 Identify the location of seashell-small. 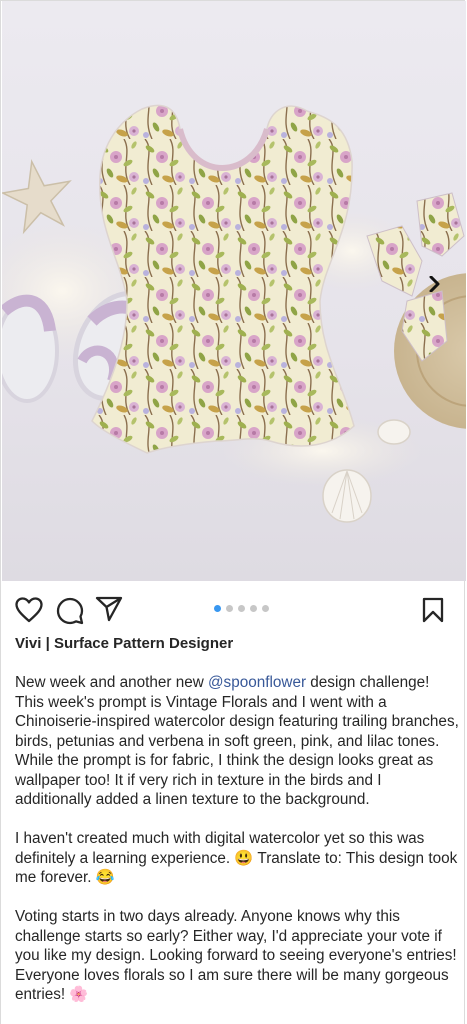
(394, 432).